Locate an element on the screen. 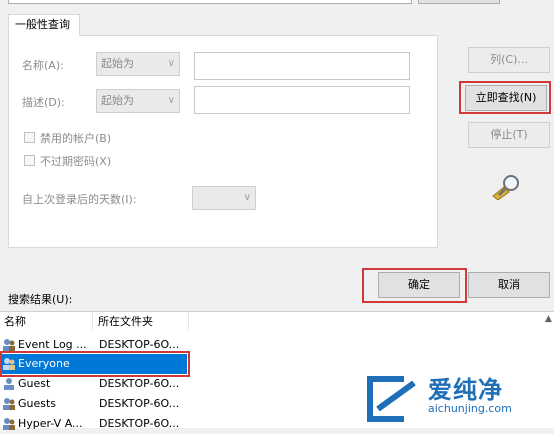 The height and width of the screenshot is (434, 554). top-input-field is located at coordinates (210, 2).